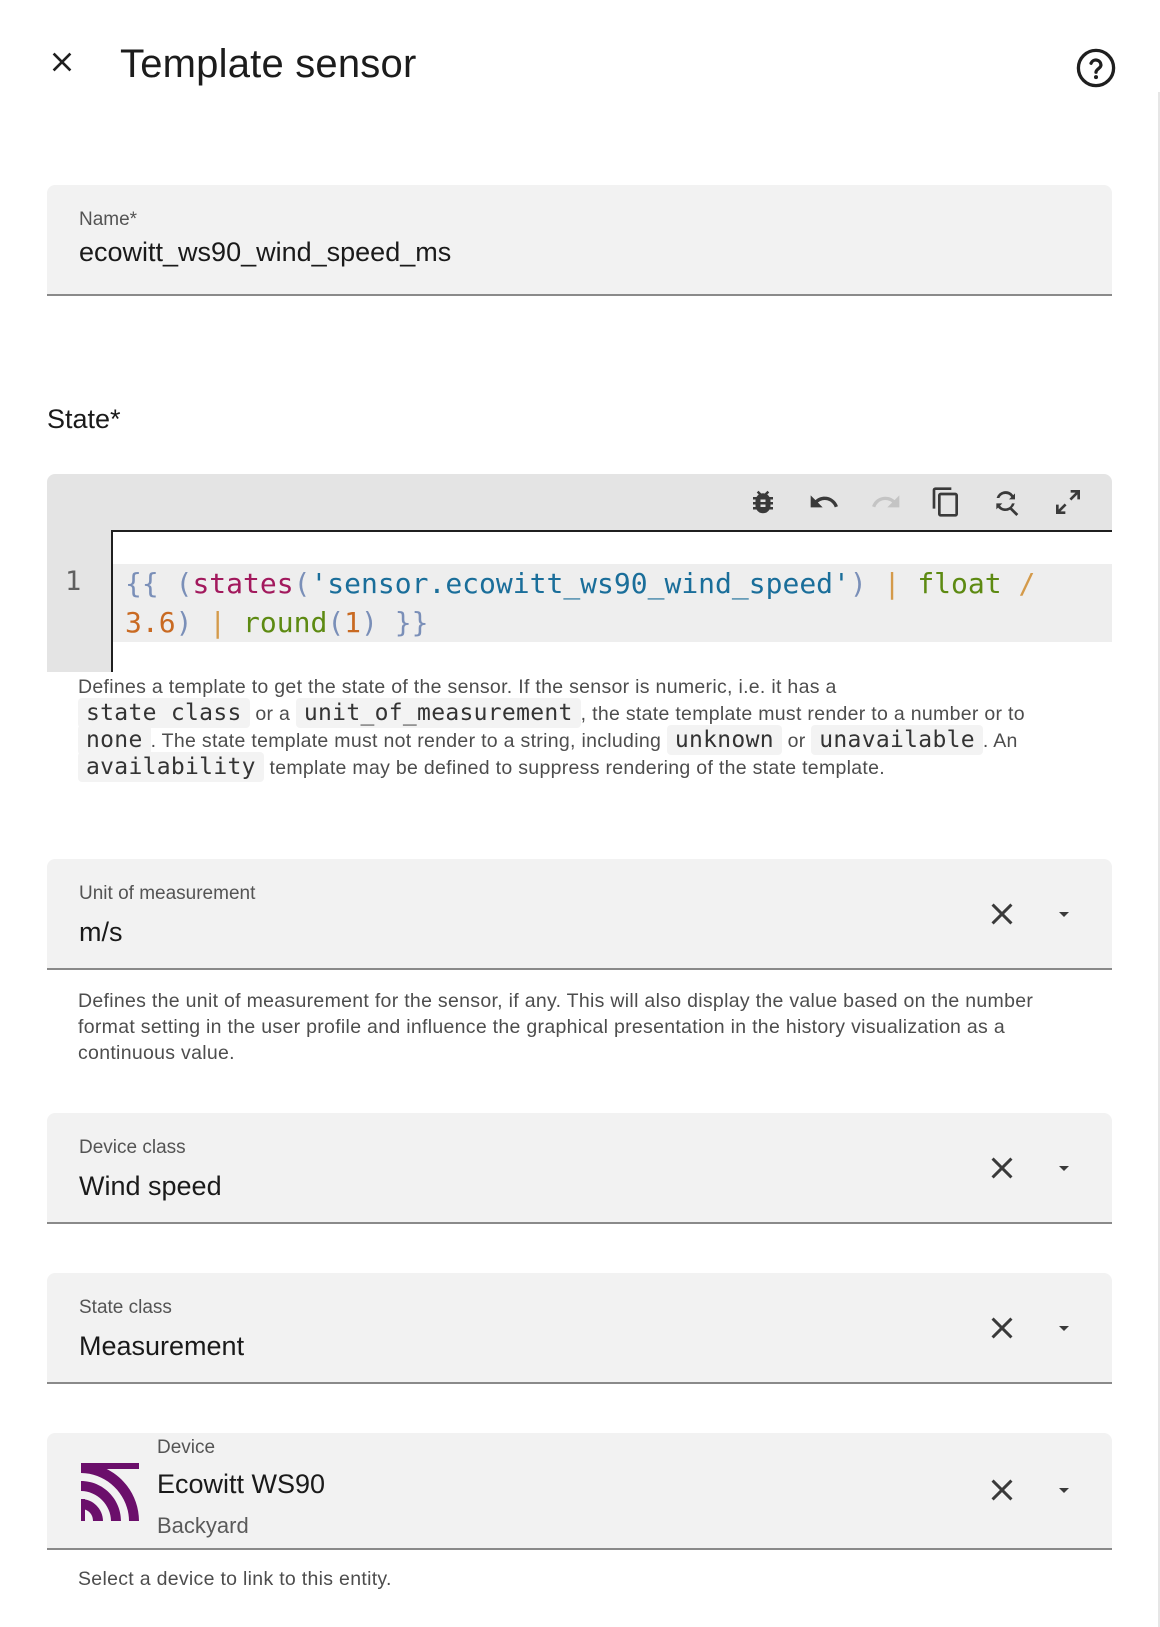  What do you see at coordinates (73, 581) in the screenshot?
I see `line-number: 1` at bounding box center [73, 581].